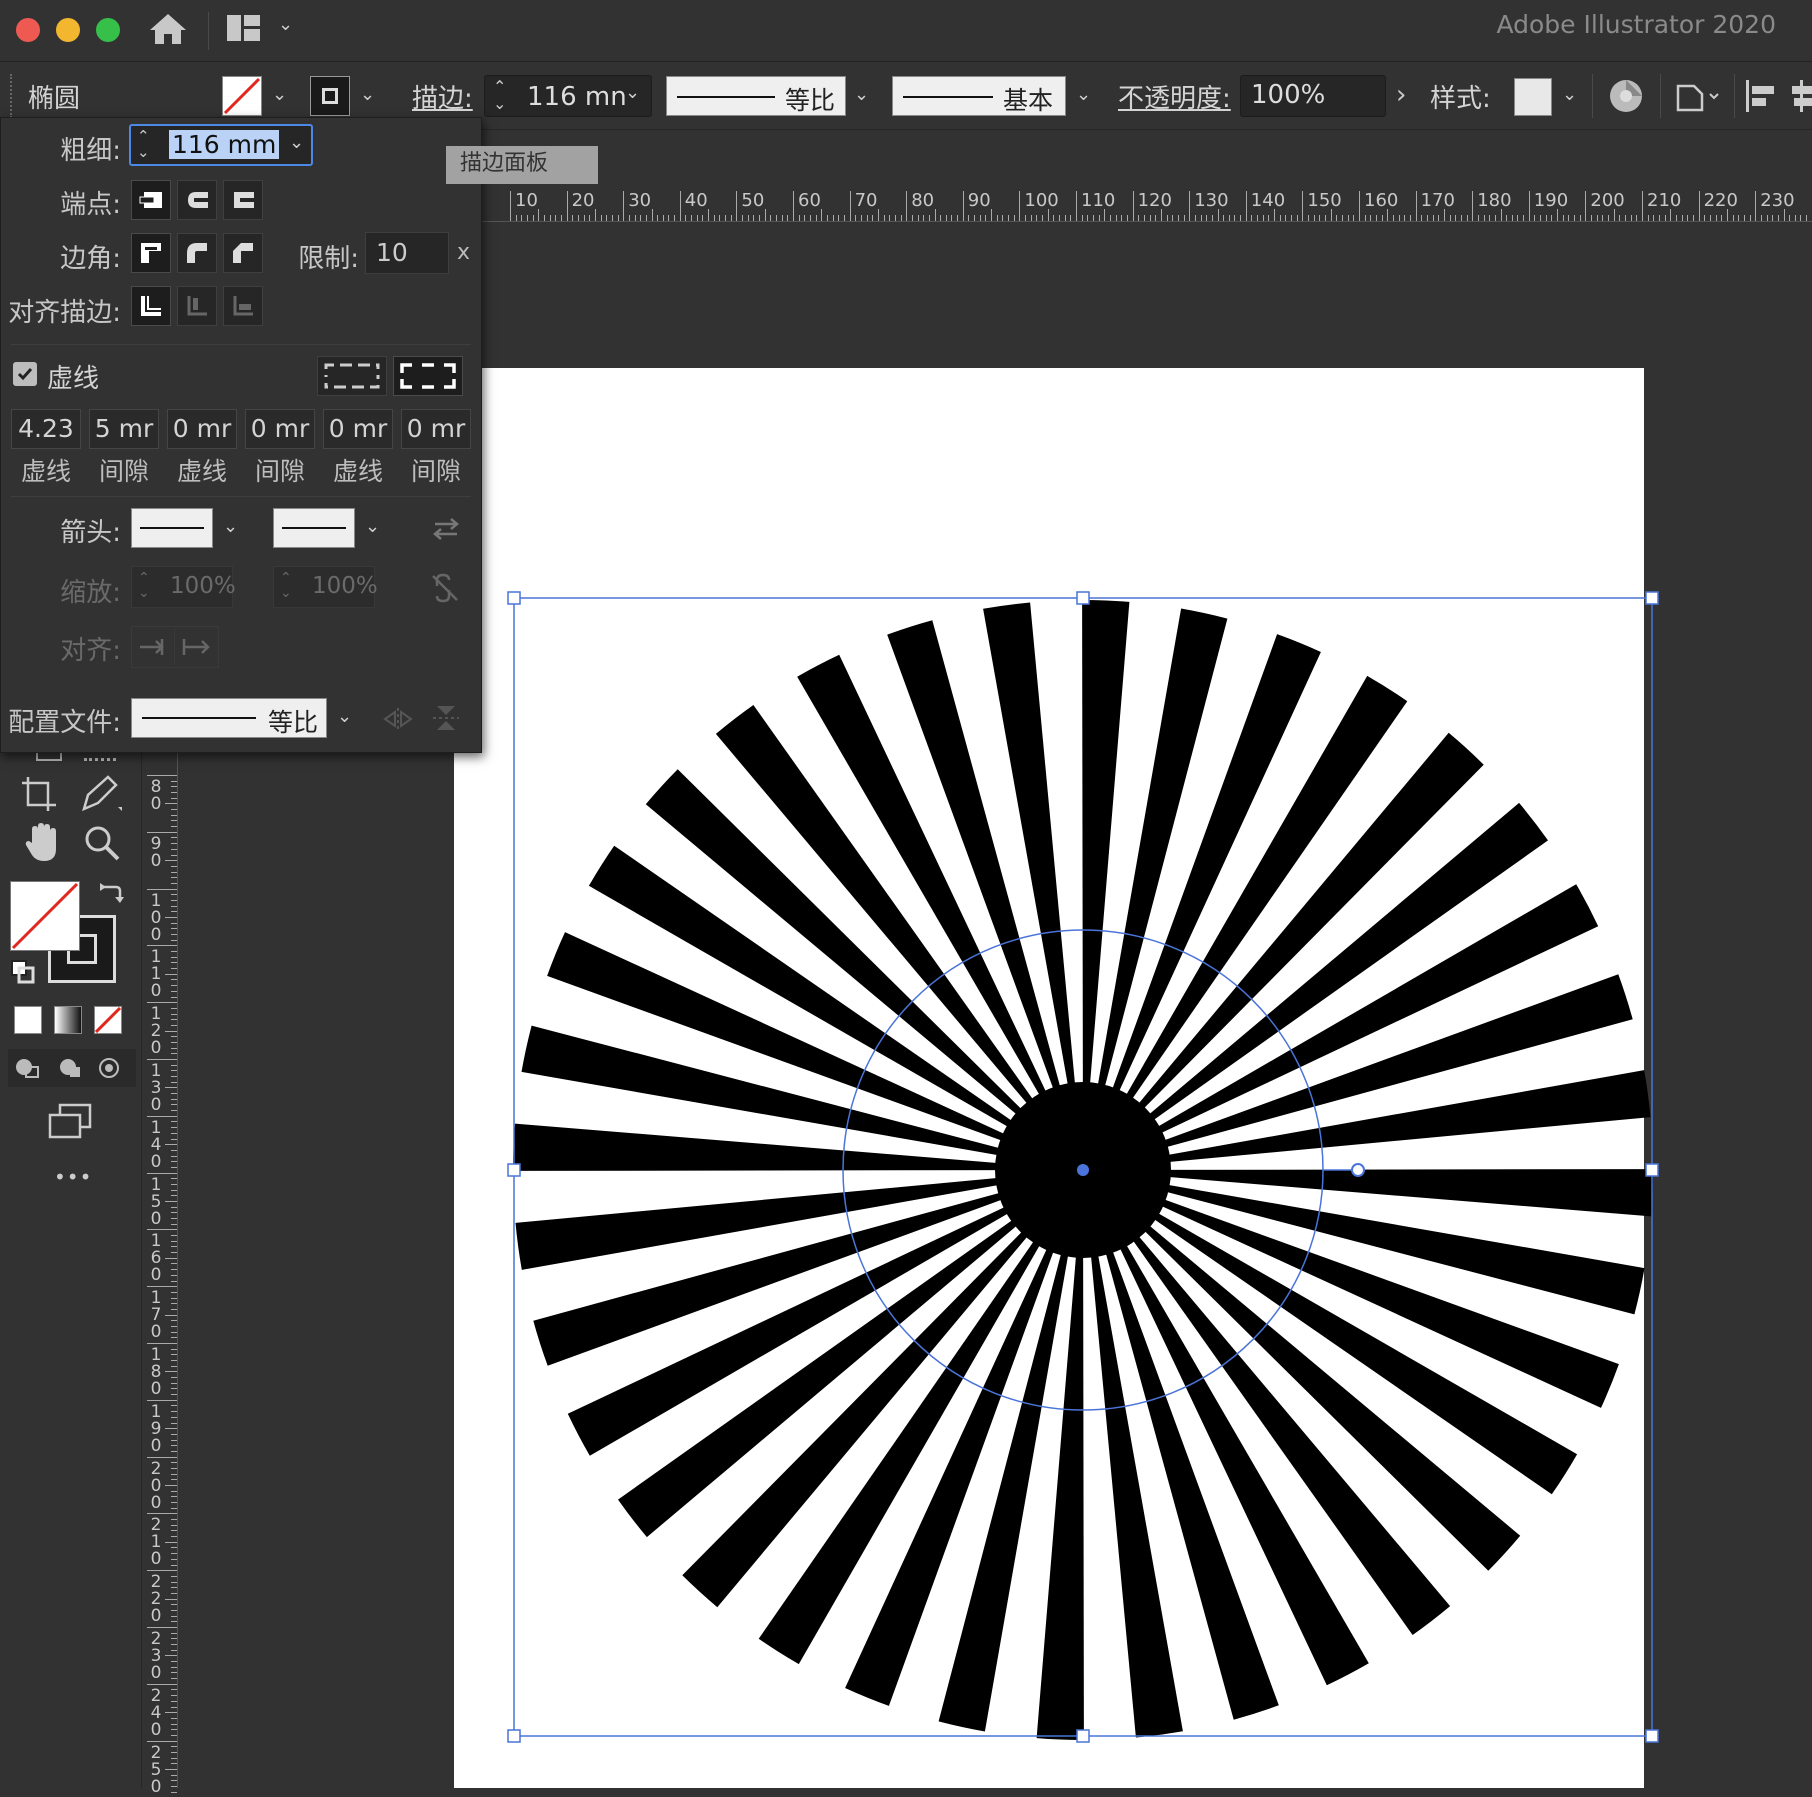 The width and height of the screenshot is (1812, 1797). What do you see at coordinates (352, 376) in the screenshot?
I see `dash-preserve-exact-button` at bounding box center [352, 376].